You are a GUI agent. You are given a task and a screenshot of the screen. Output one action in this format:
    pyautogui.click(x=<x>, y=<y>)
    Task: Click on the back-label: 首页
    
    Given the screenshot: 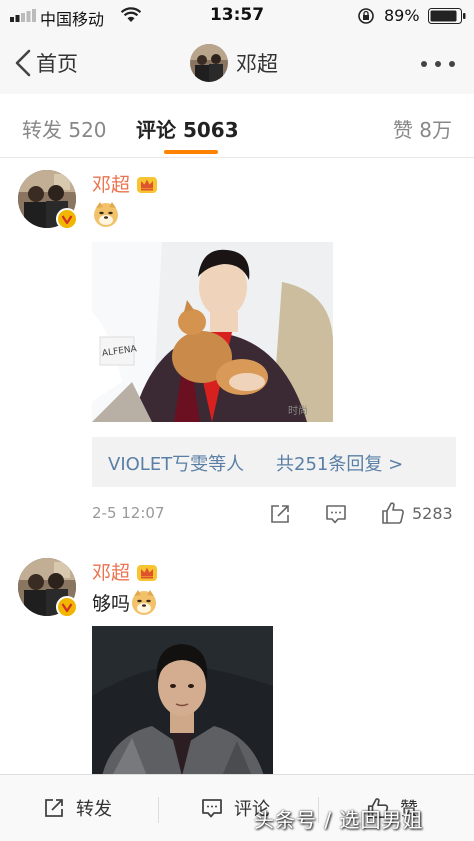 What is the action you would take?
    pyautogui.click(x=57, y=64)
    